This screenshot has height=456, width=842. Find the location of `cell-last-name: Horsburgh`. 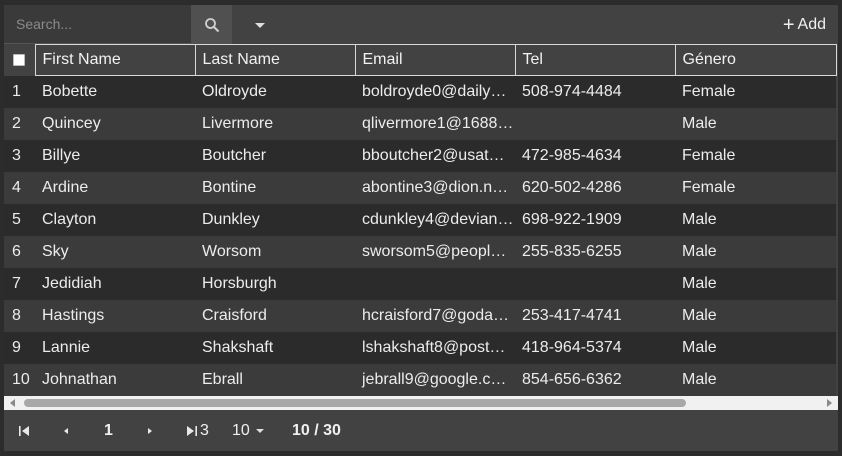

cell-last-name: Horsburgh is located at coordinates (275, 284).